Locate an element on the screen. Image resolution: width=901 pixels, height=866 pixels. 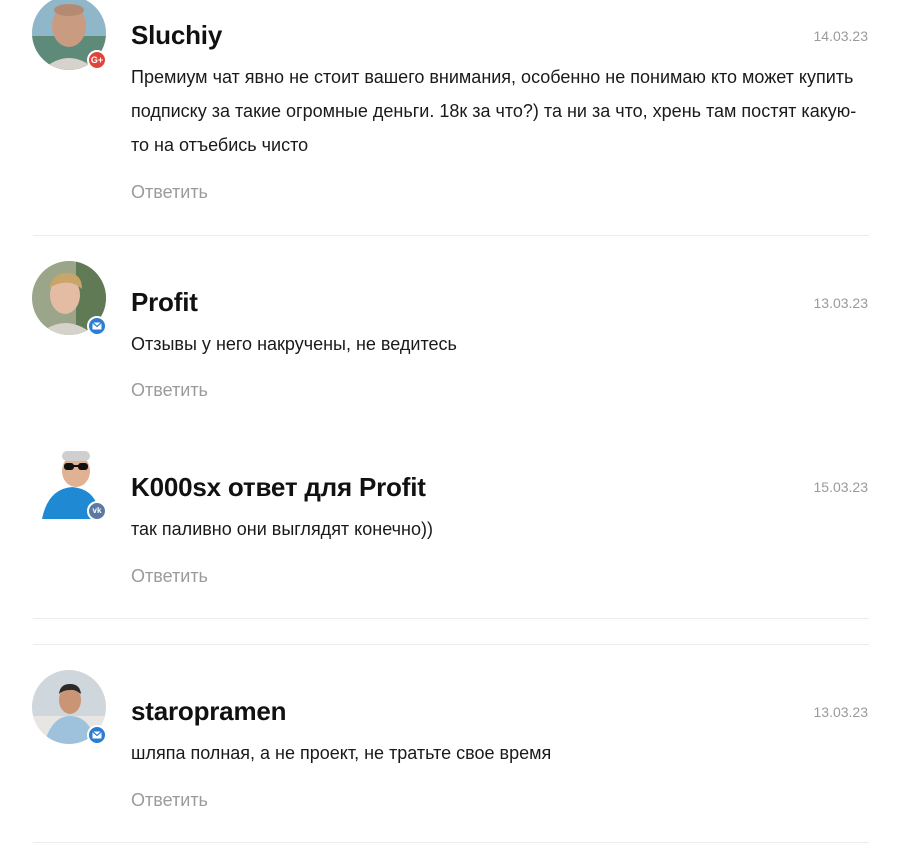
google-plus-icon: G+ is located at coordinates (97, 60).